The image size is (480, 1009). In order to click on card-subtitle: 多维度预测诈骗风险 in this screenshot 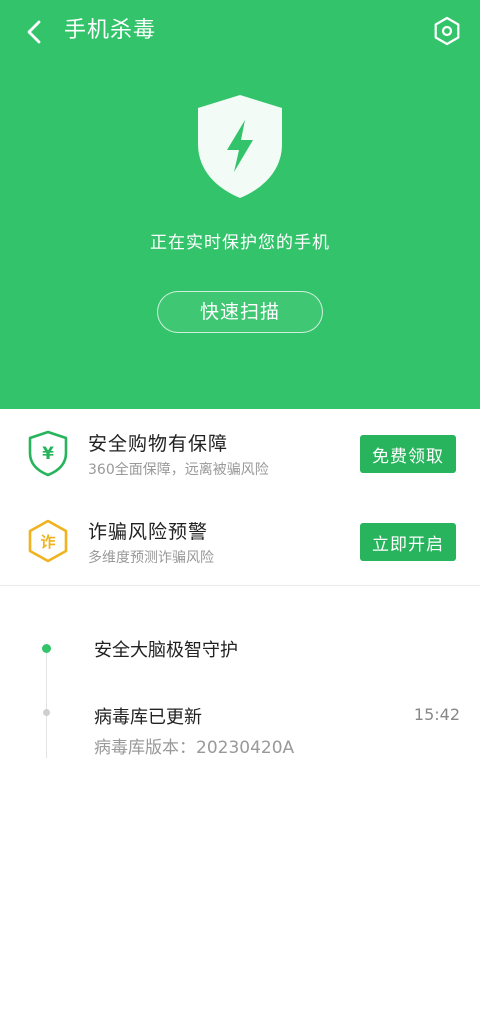, I will do `click(151, 558)`.